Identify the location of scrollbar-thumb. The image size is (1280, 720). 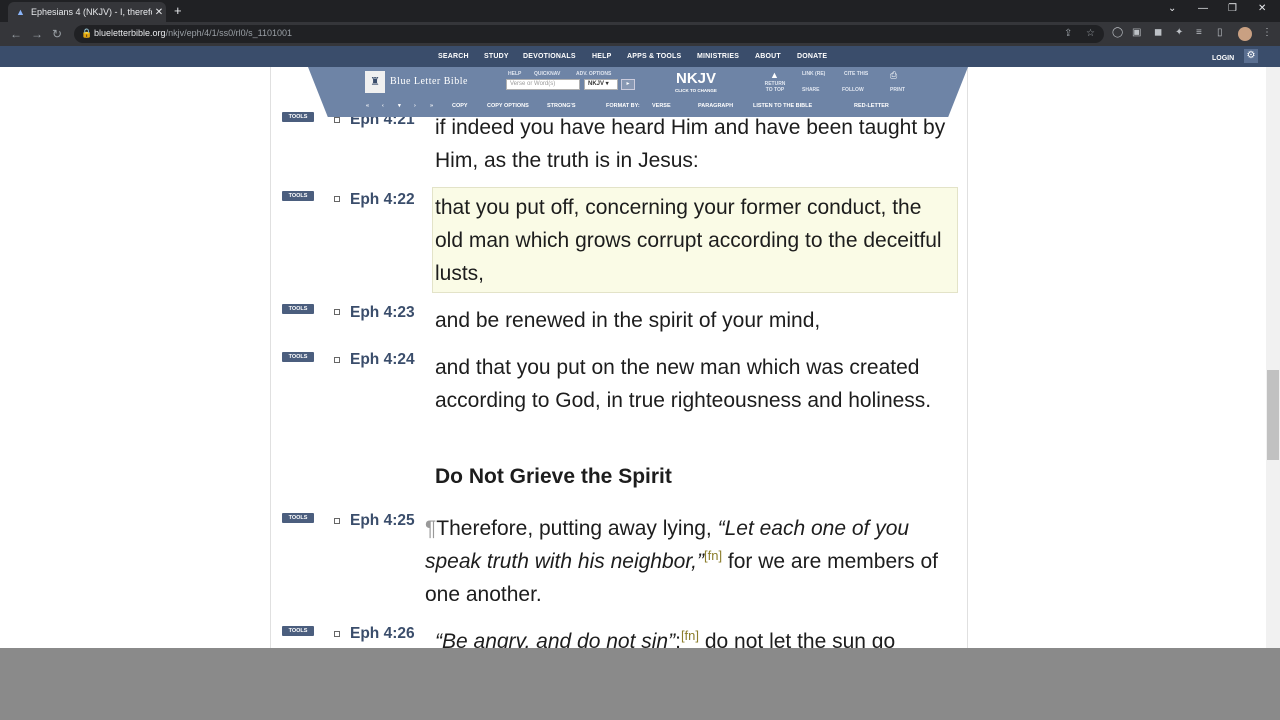
(1273, 415).